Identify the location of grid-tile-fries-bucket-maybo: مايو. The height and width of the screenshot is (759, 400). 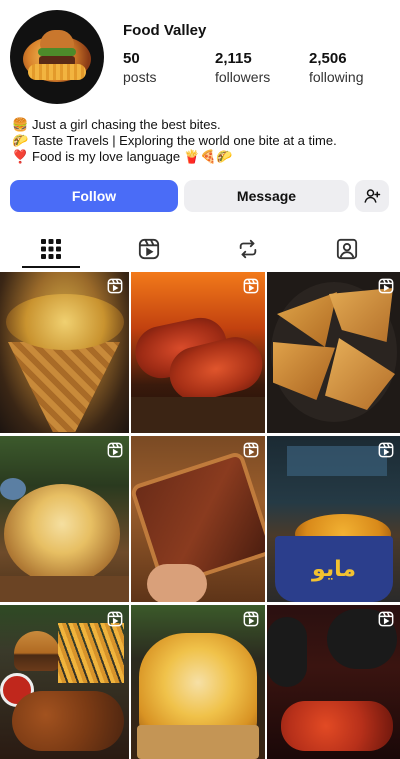
(333, 519).